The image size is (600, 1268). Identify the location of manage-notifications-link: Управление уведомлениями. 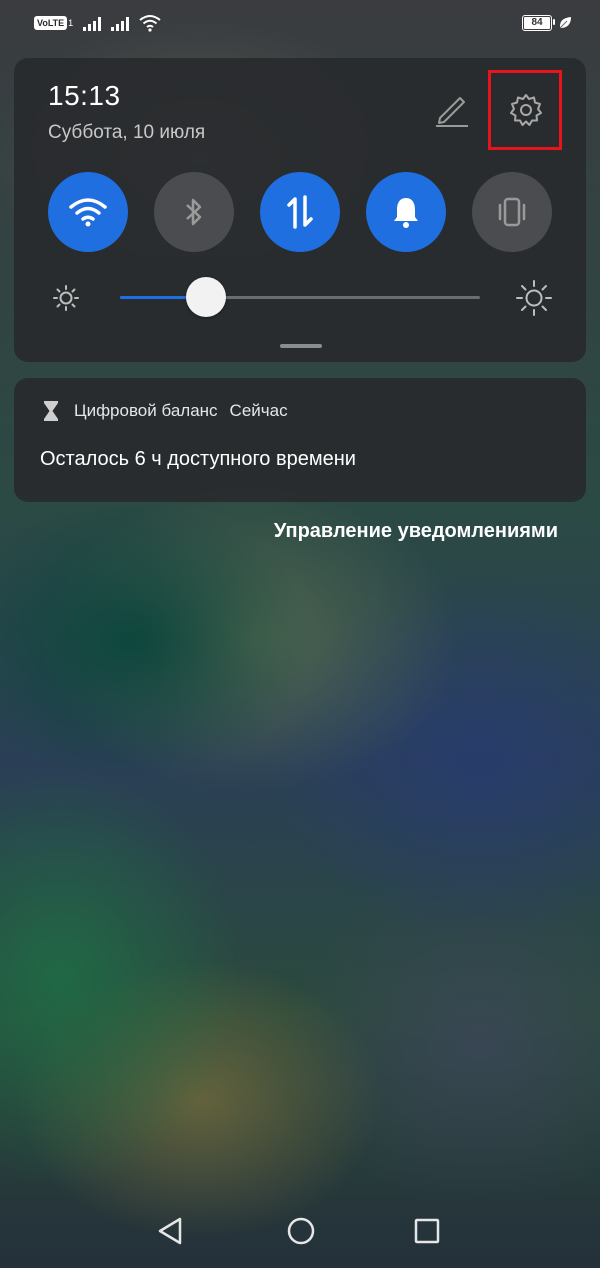
(416, 531).